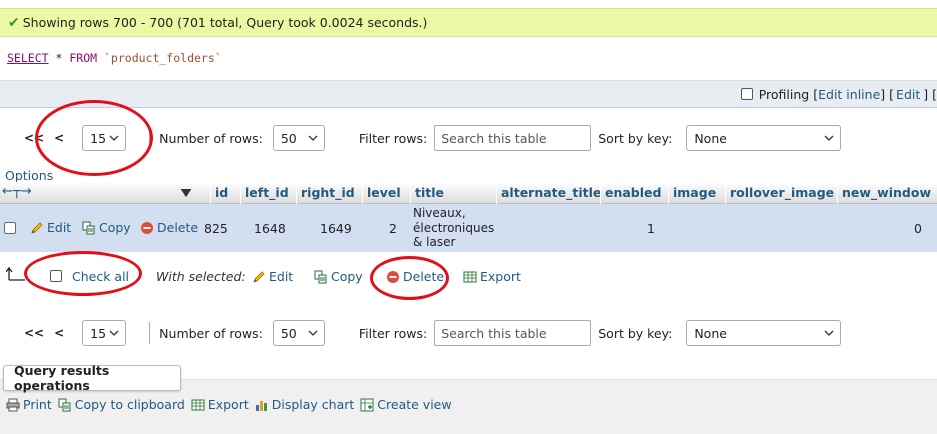 Image resolution: width=937 pixels, height=434 pixels. I want to click on profiling-label: Profiling, so click(784, 94).